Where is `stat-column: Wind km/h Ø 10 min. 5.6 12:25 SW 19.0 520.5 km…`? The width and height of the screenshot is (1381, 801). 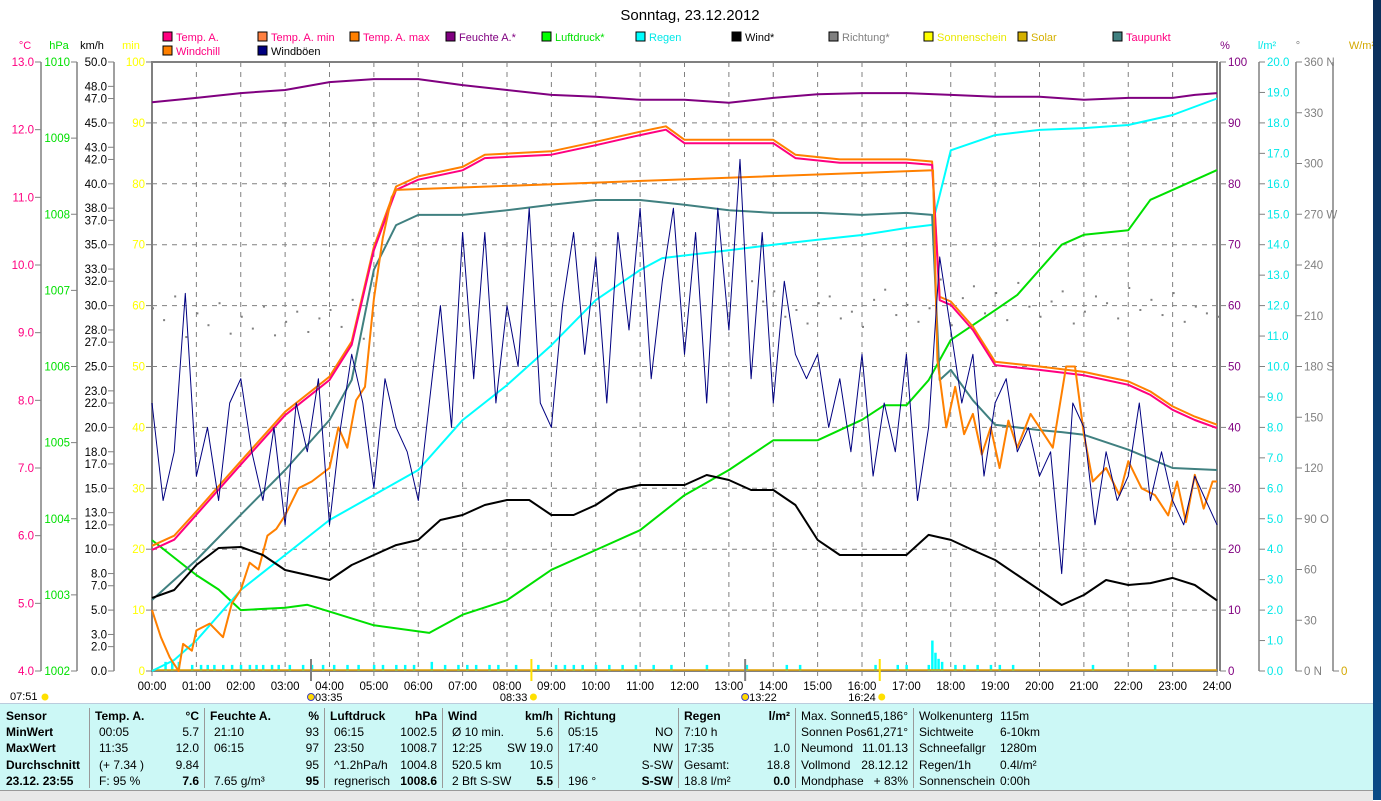
stat-column: Wind km/h Ø 10 min. 5.6 12:25 SW 19.0 520.5 km… is located at coordinates (500, 748).